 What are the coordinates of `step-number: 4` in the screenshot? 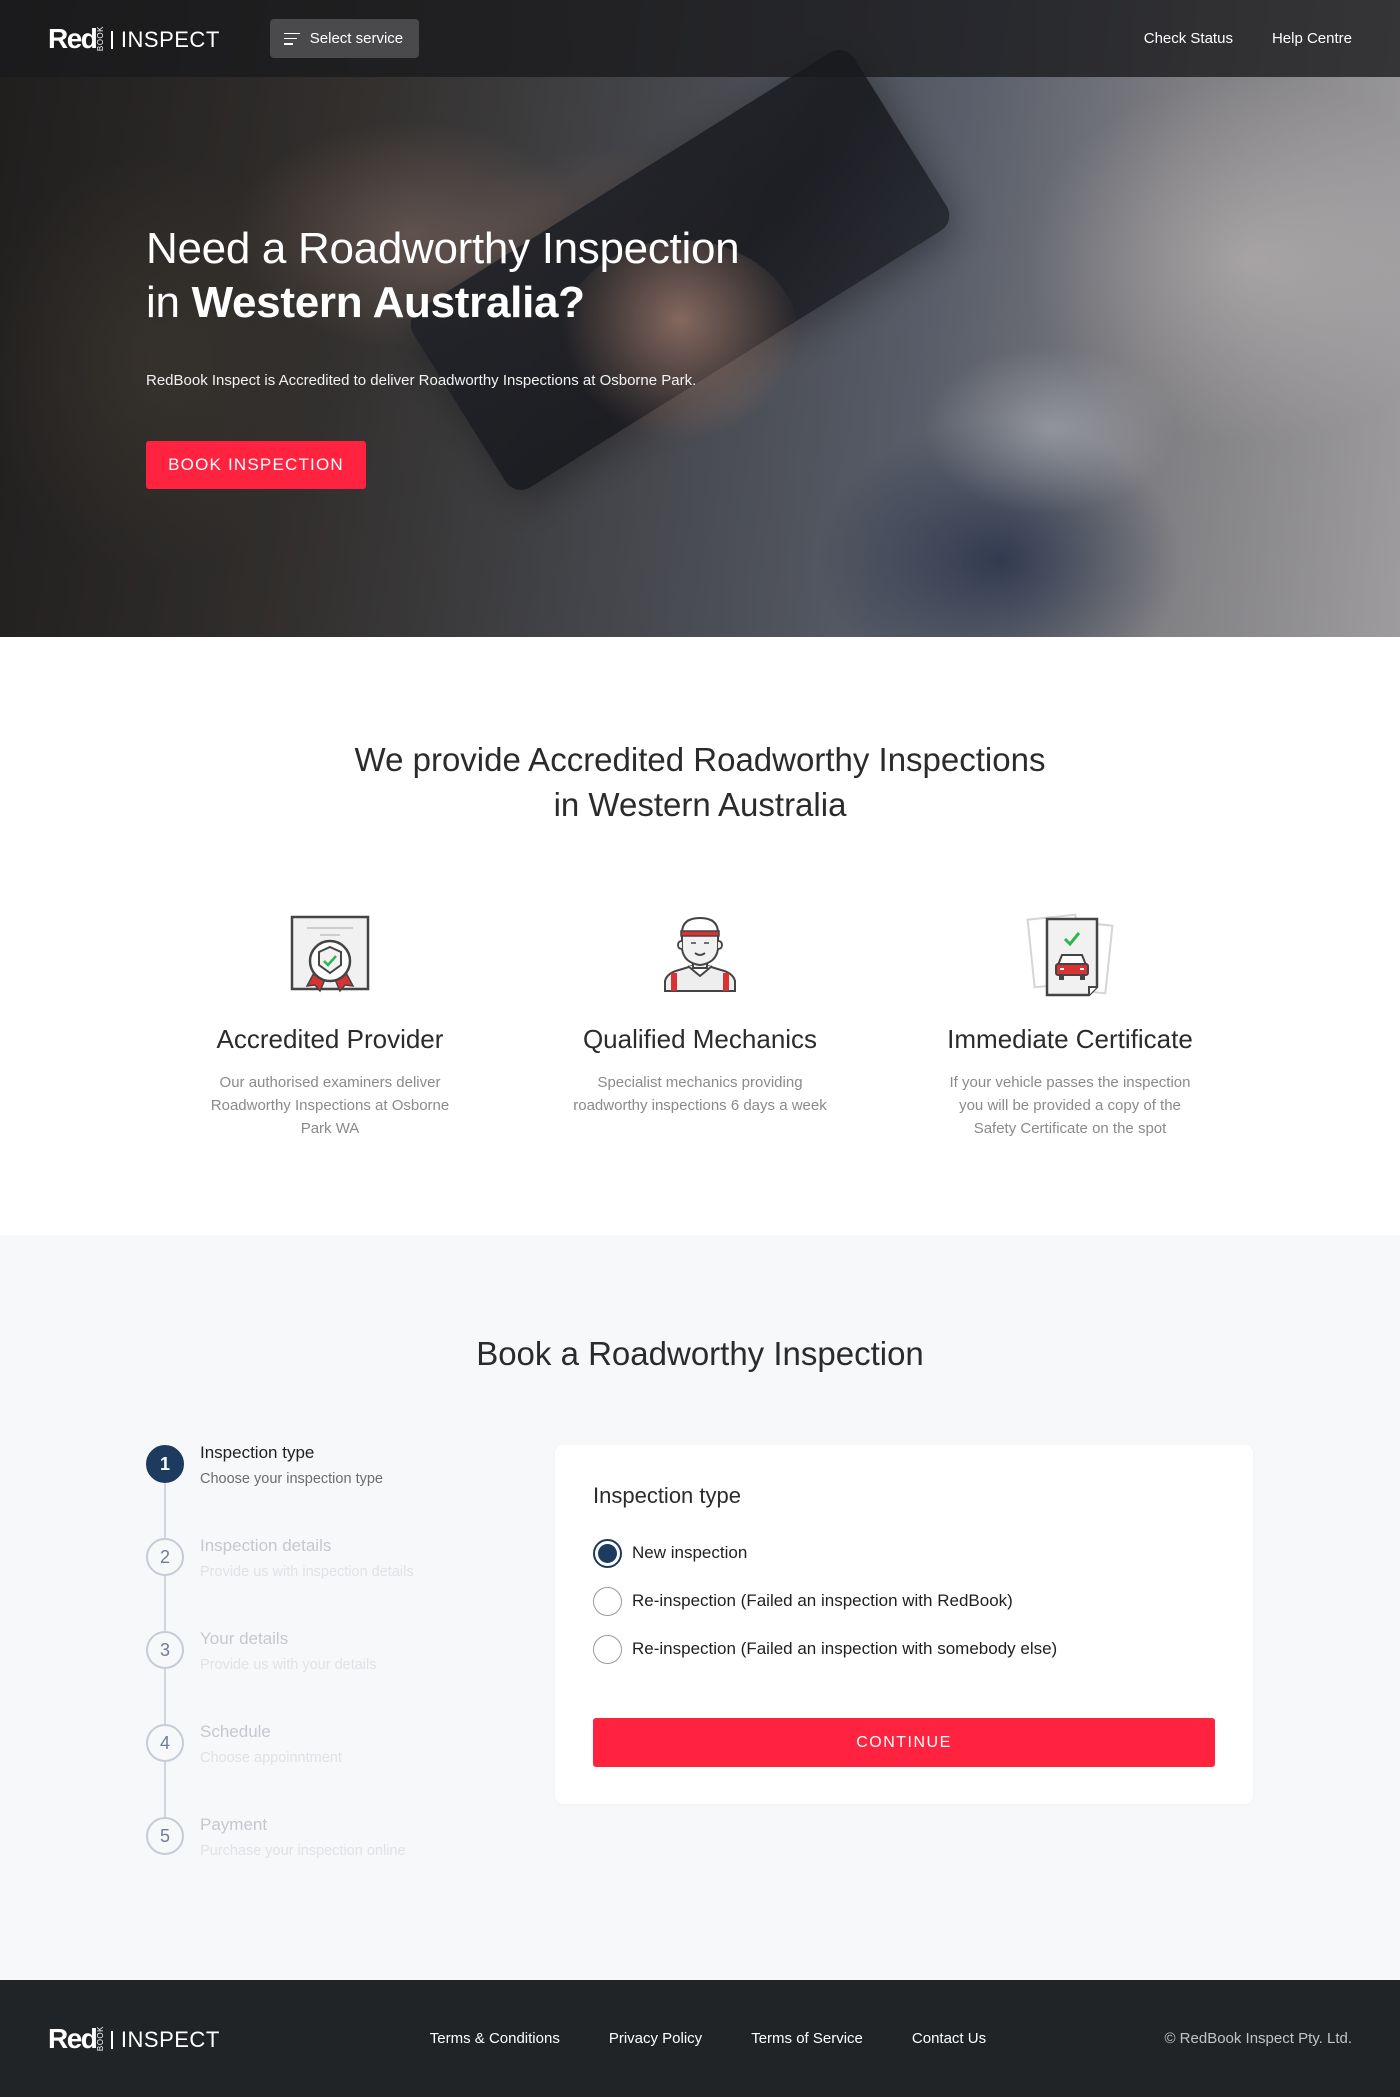 It's located at (165, 1743).